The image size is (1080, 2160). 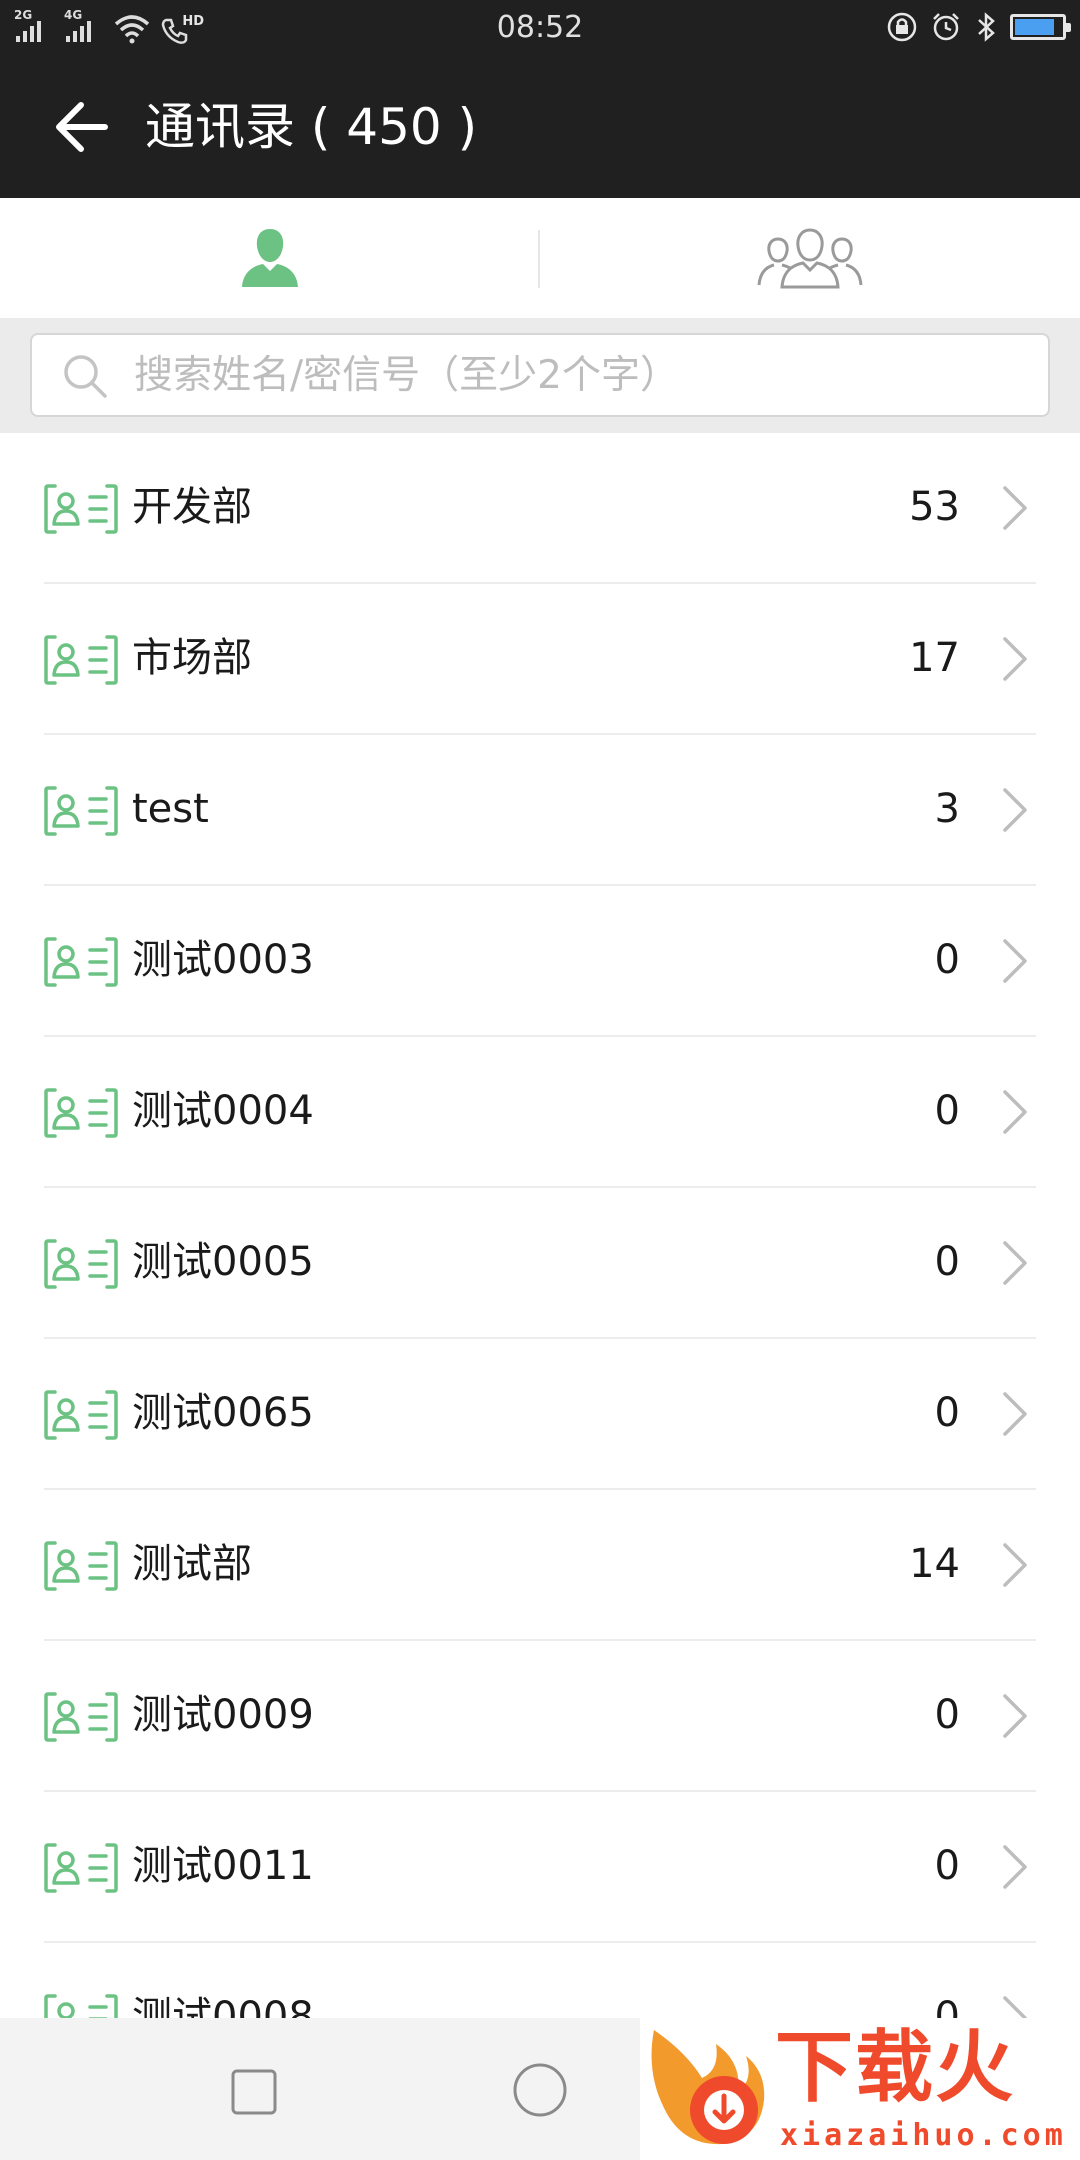 I want to click on person-icon, so click(x=270, y=258).